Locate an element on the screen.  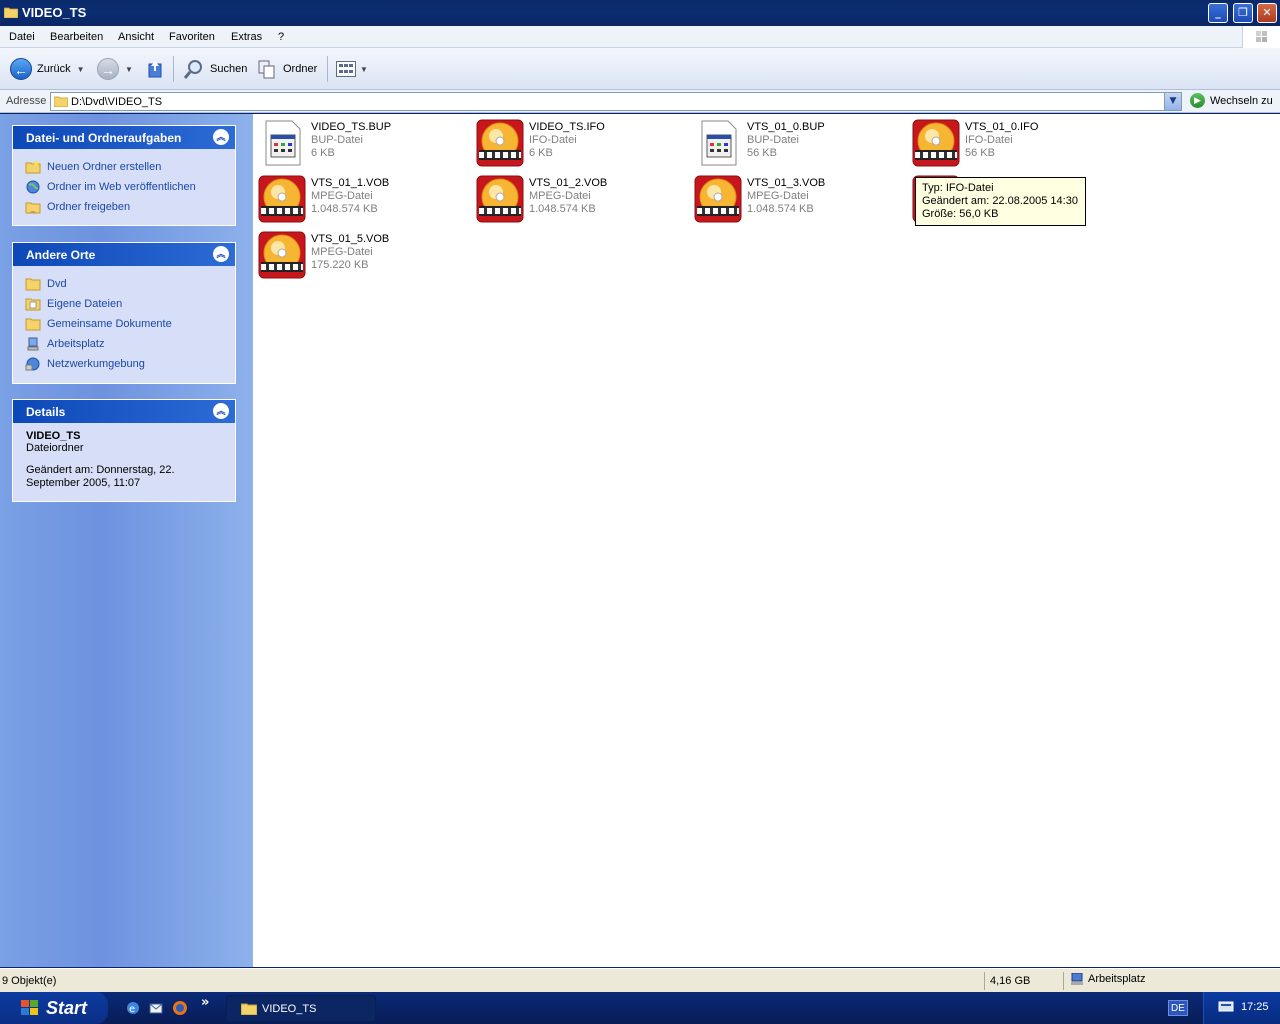
file-name: VTS_01_3.VOB is located at coordinates (786, 183).